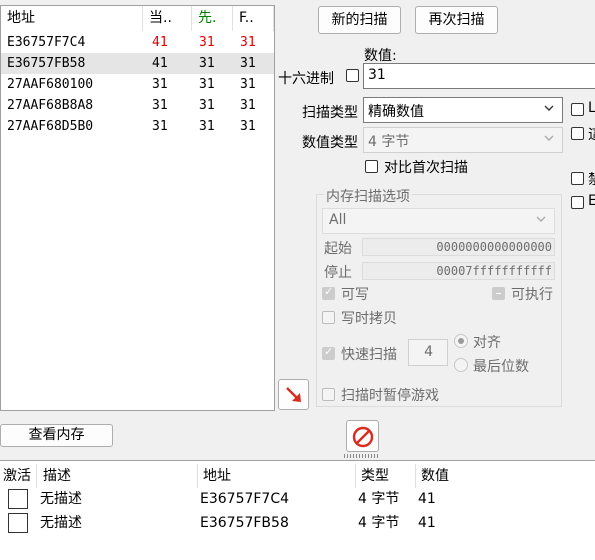  What do you see at coordinates (387, 476) in the screenshot?
I see `column-header-type: 类型` at bounding box center [387, 476].